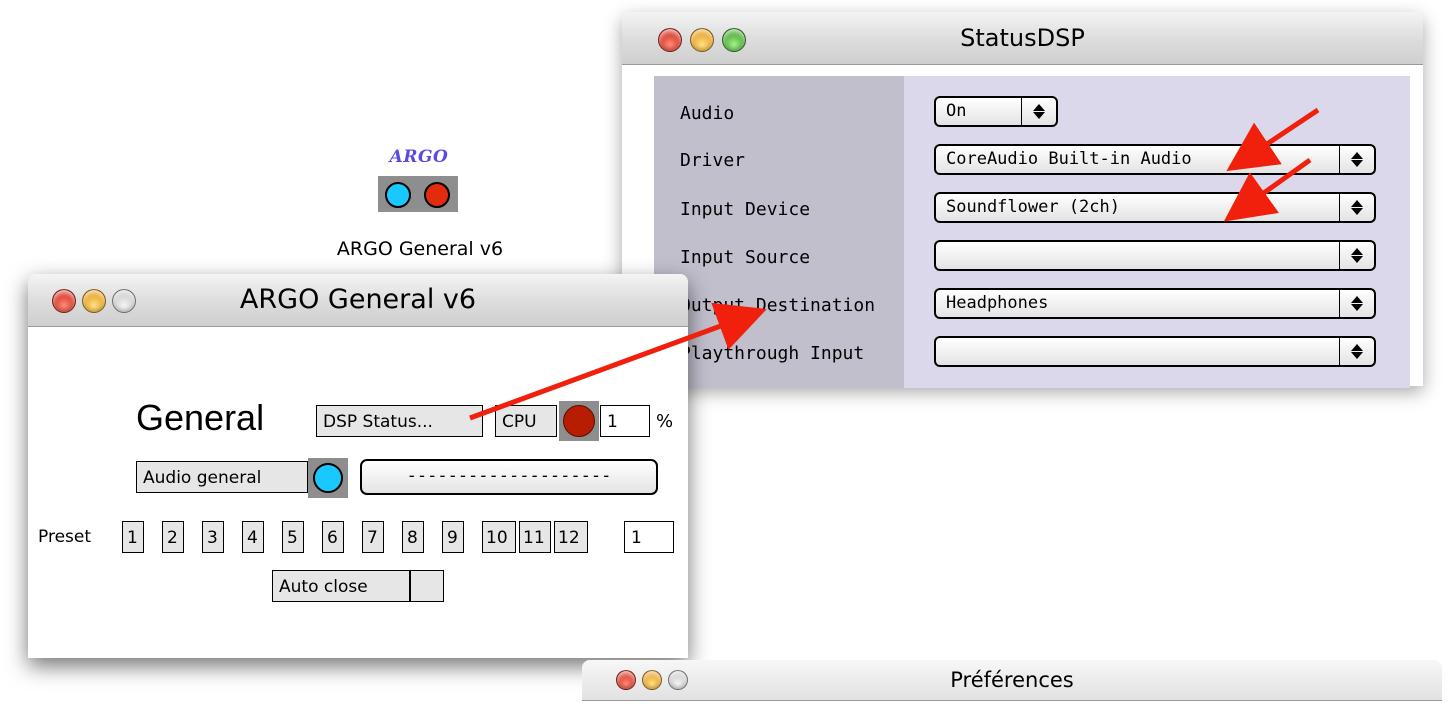 The image size is (1453, 720). What do you see at coordinates (625, 421) in the screenshot?
I see `cpu-number-box: 1` at bounding box center [625, 421].